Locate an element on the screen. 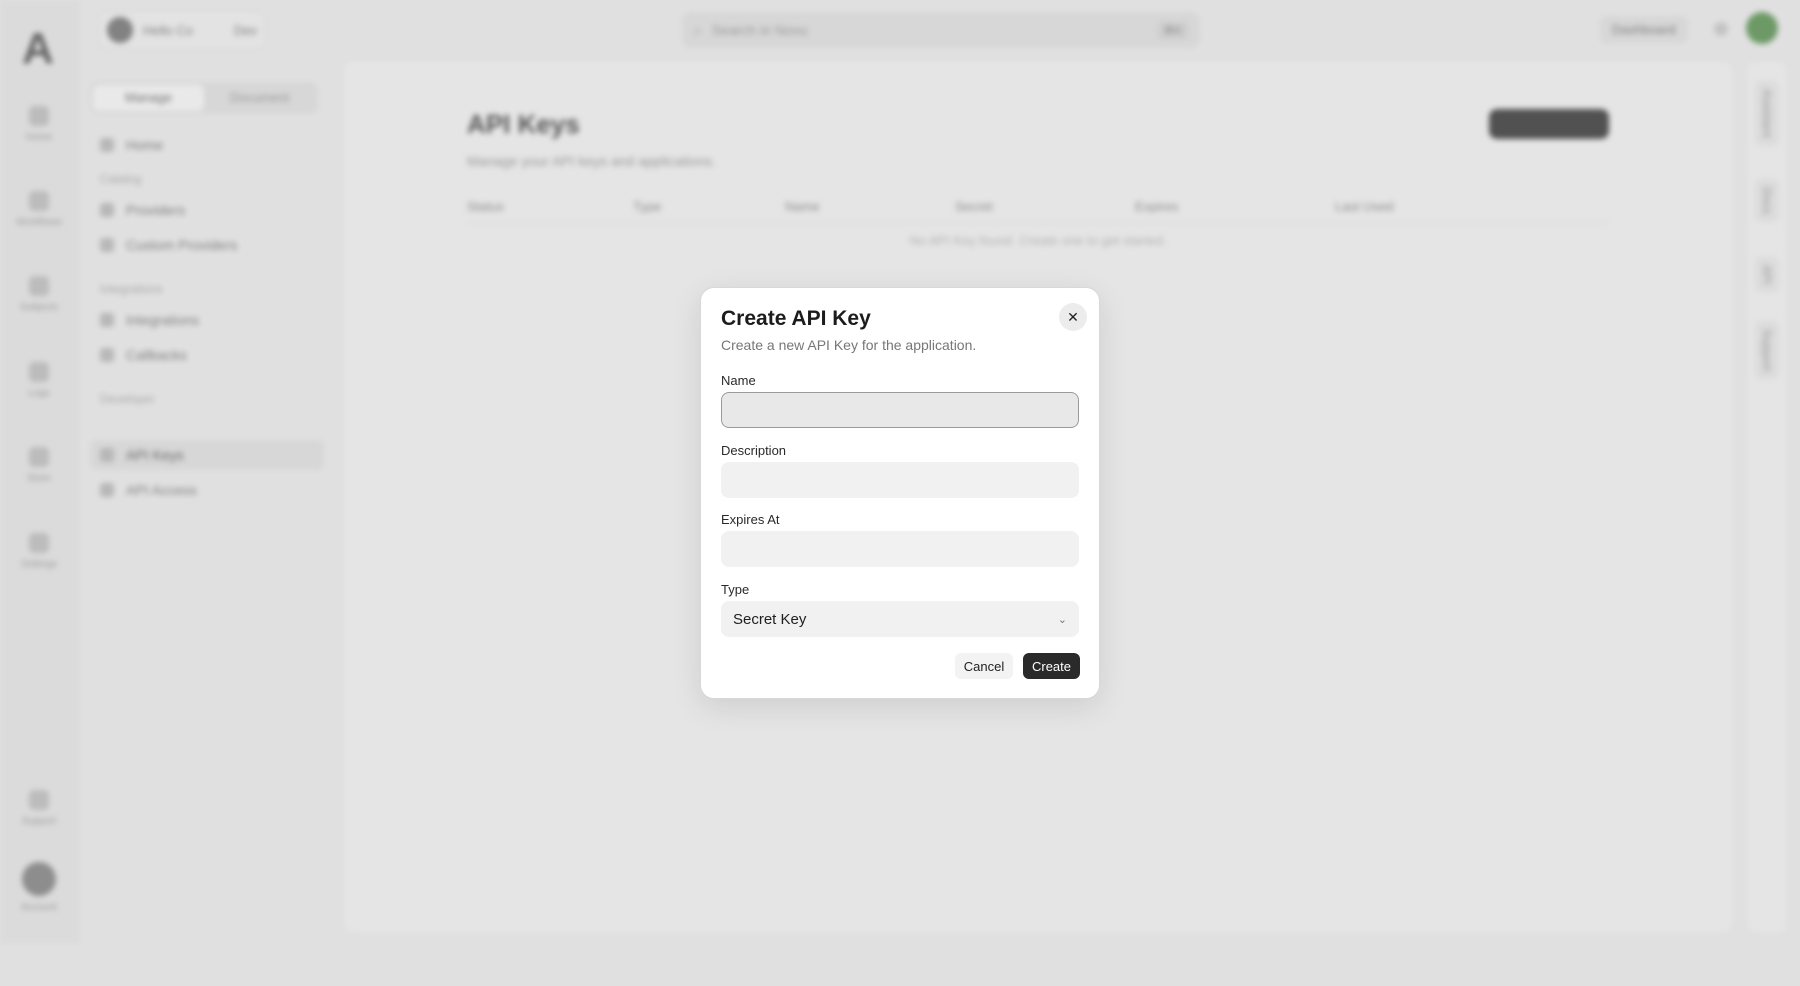  name-input is located at coordinates (900, 410).